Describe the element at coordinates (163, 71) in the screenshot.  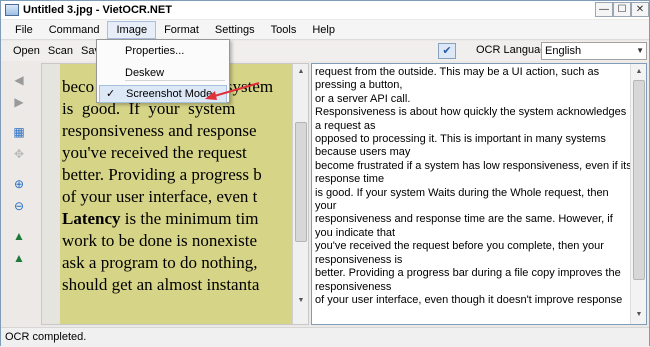
I see `image-menu-dropdown: Properties... Deskew ✓ Screenshot Mode` at that location.